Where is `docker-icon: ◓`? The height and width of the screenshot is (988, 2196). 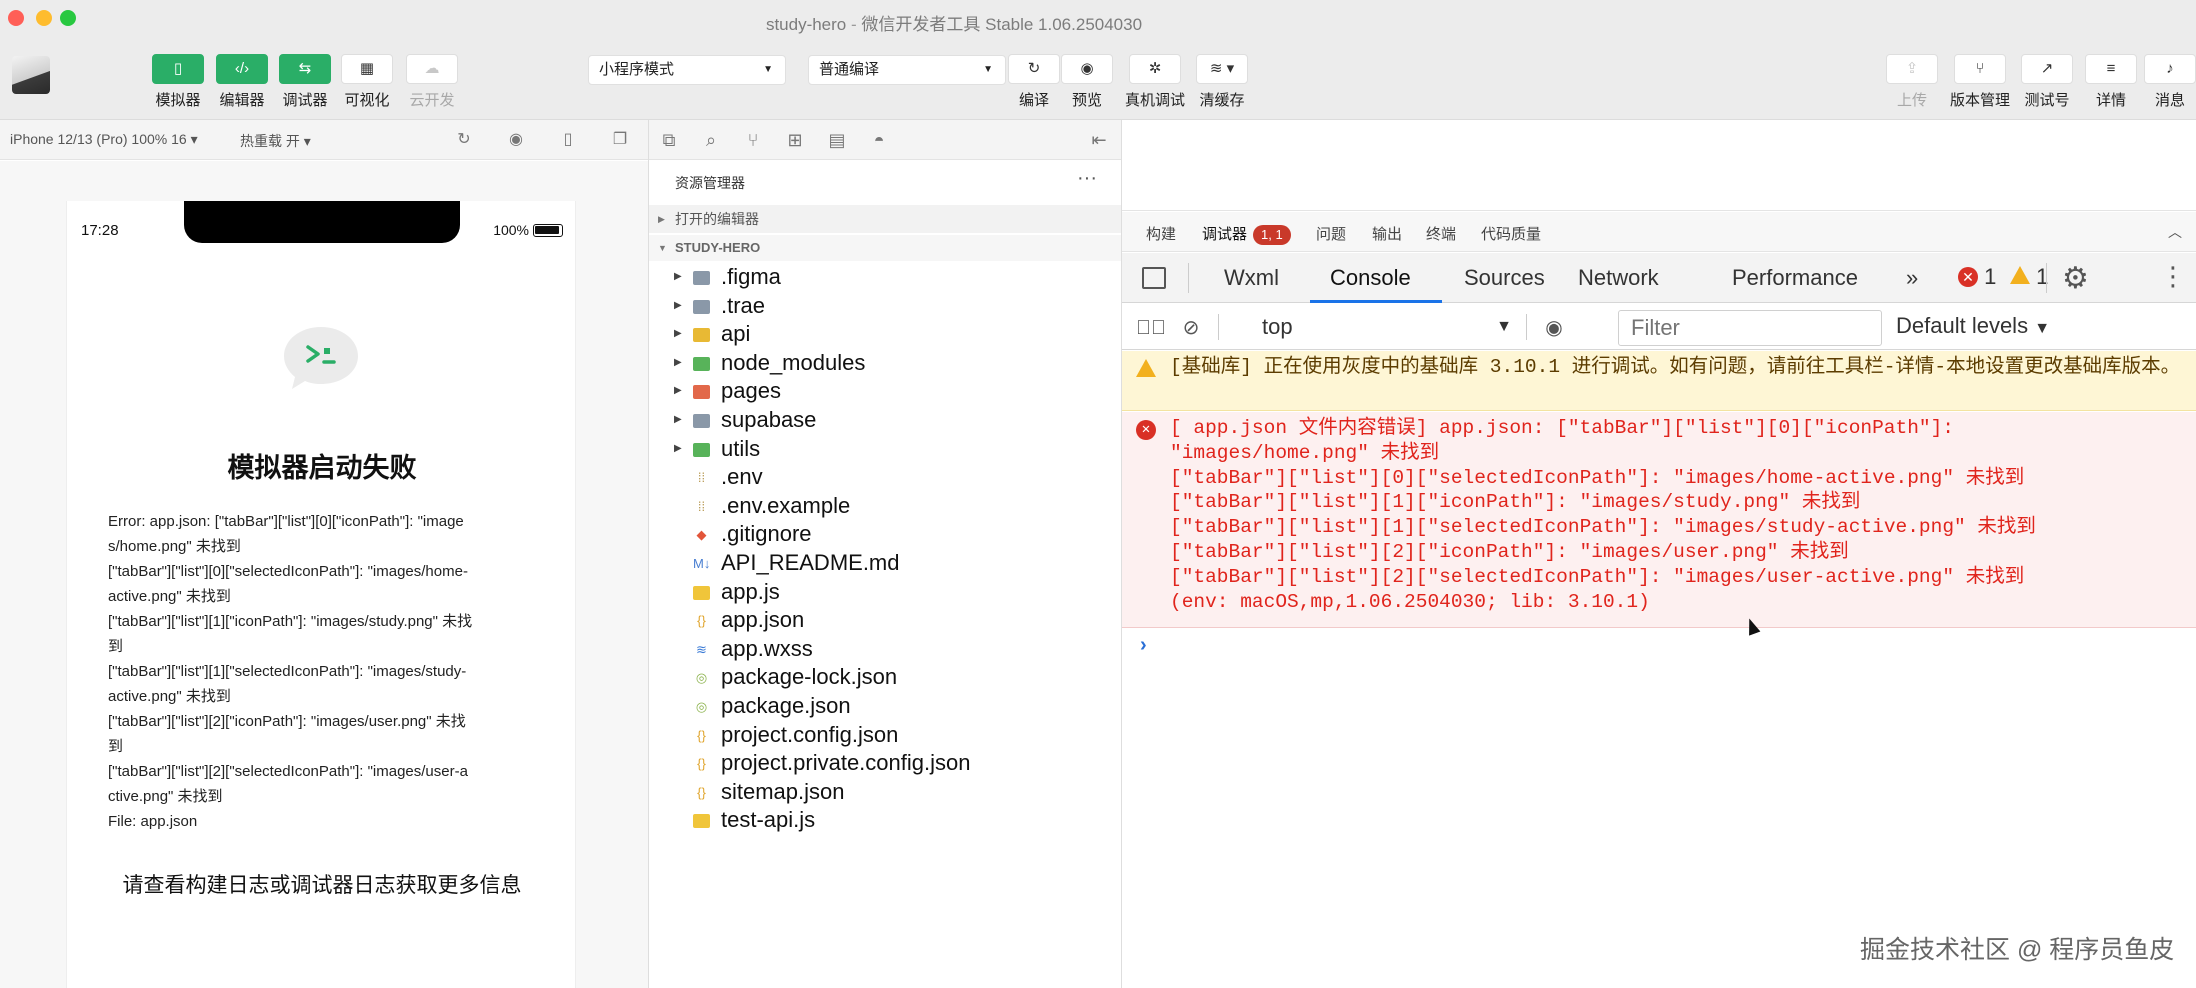
docker-icon: ◓ is located at coordinates (879, 140).